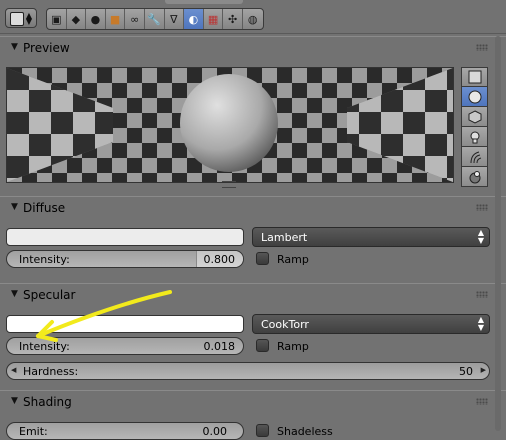 Image resolution: width=506 pixels, height=440 pixels. I want to click on properties-header: ▲ ▼ ▣ ◆ ● ■ ∞ 🔧 ∇ ◐ ▦ ✣ ◍, so click(253, 17).